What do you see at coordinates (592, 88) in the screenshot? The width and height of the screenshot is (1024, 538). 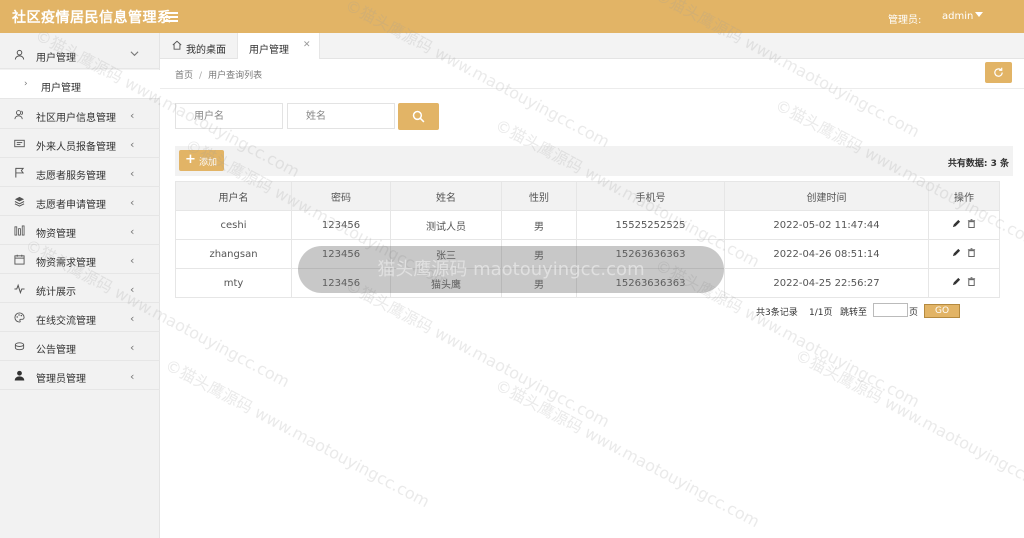 I see `divider` at bounding box center [592, 88].